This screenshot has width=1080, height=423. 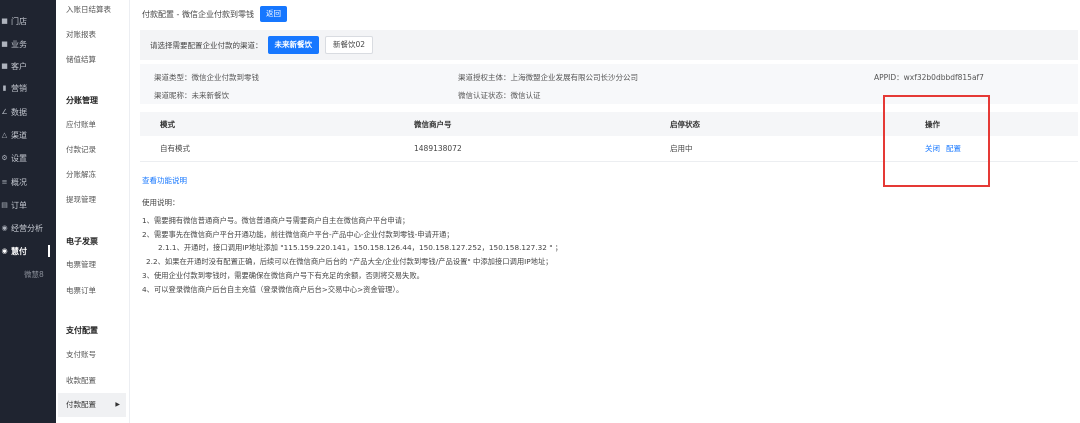 What do you see at coordinates (167, 124) in the screenshot?
I see `column-header-mode: 模式` at bounding box center [167, 124].